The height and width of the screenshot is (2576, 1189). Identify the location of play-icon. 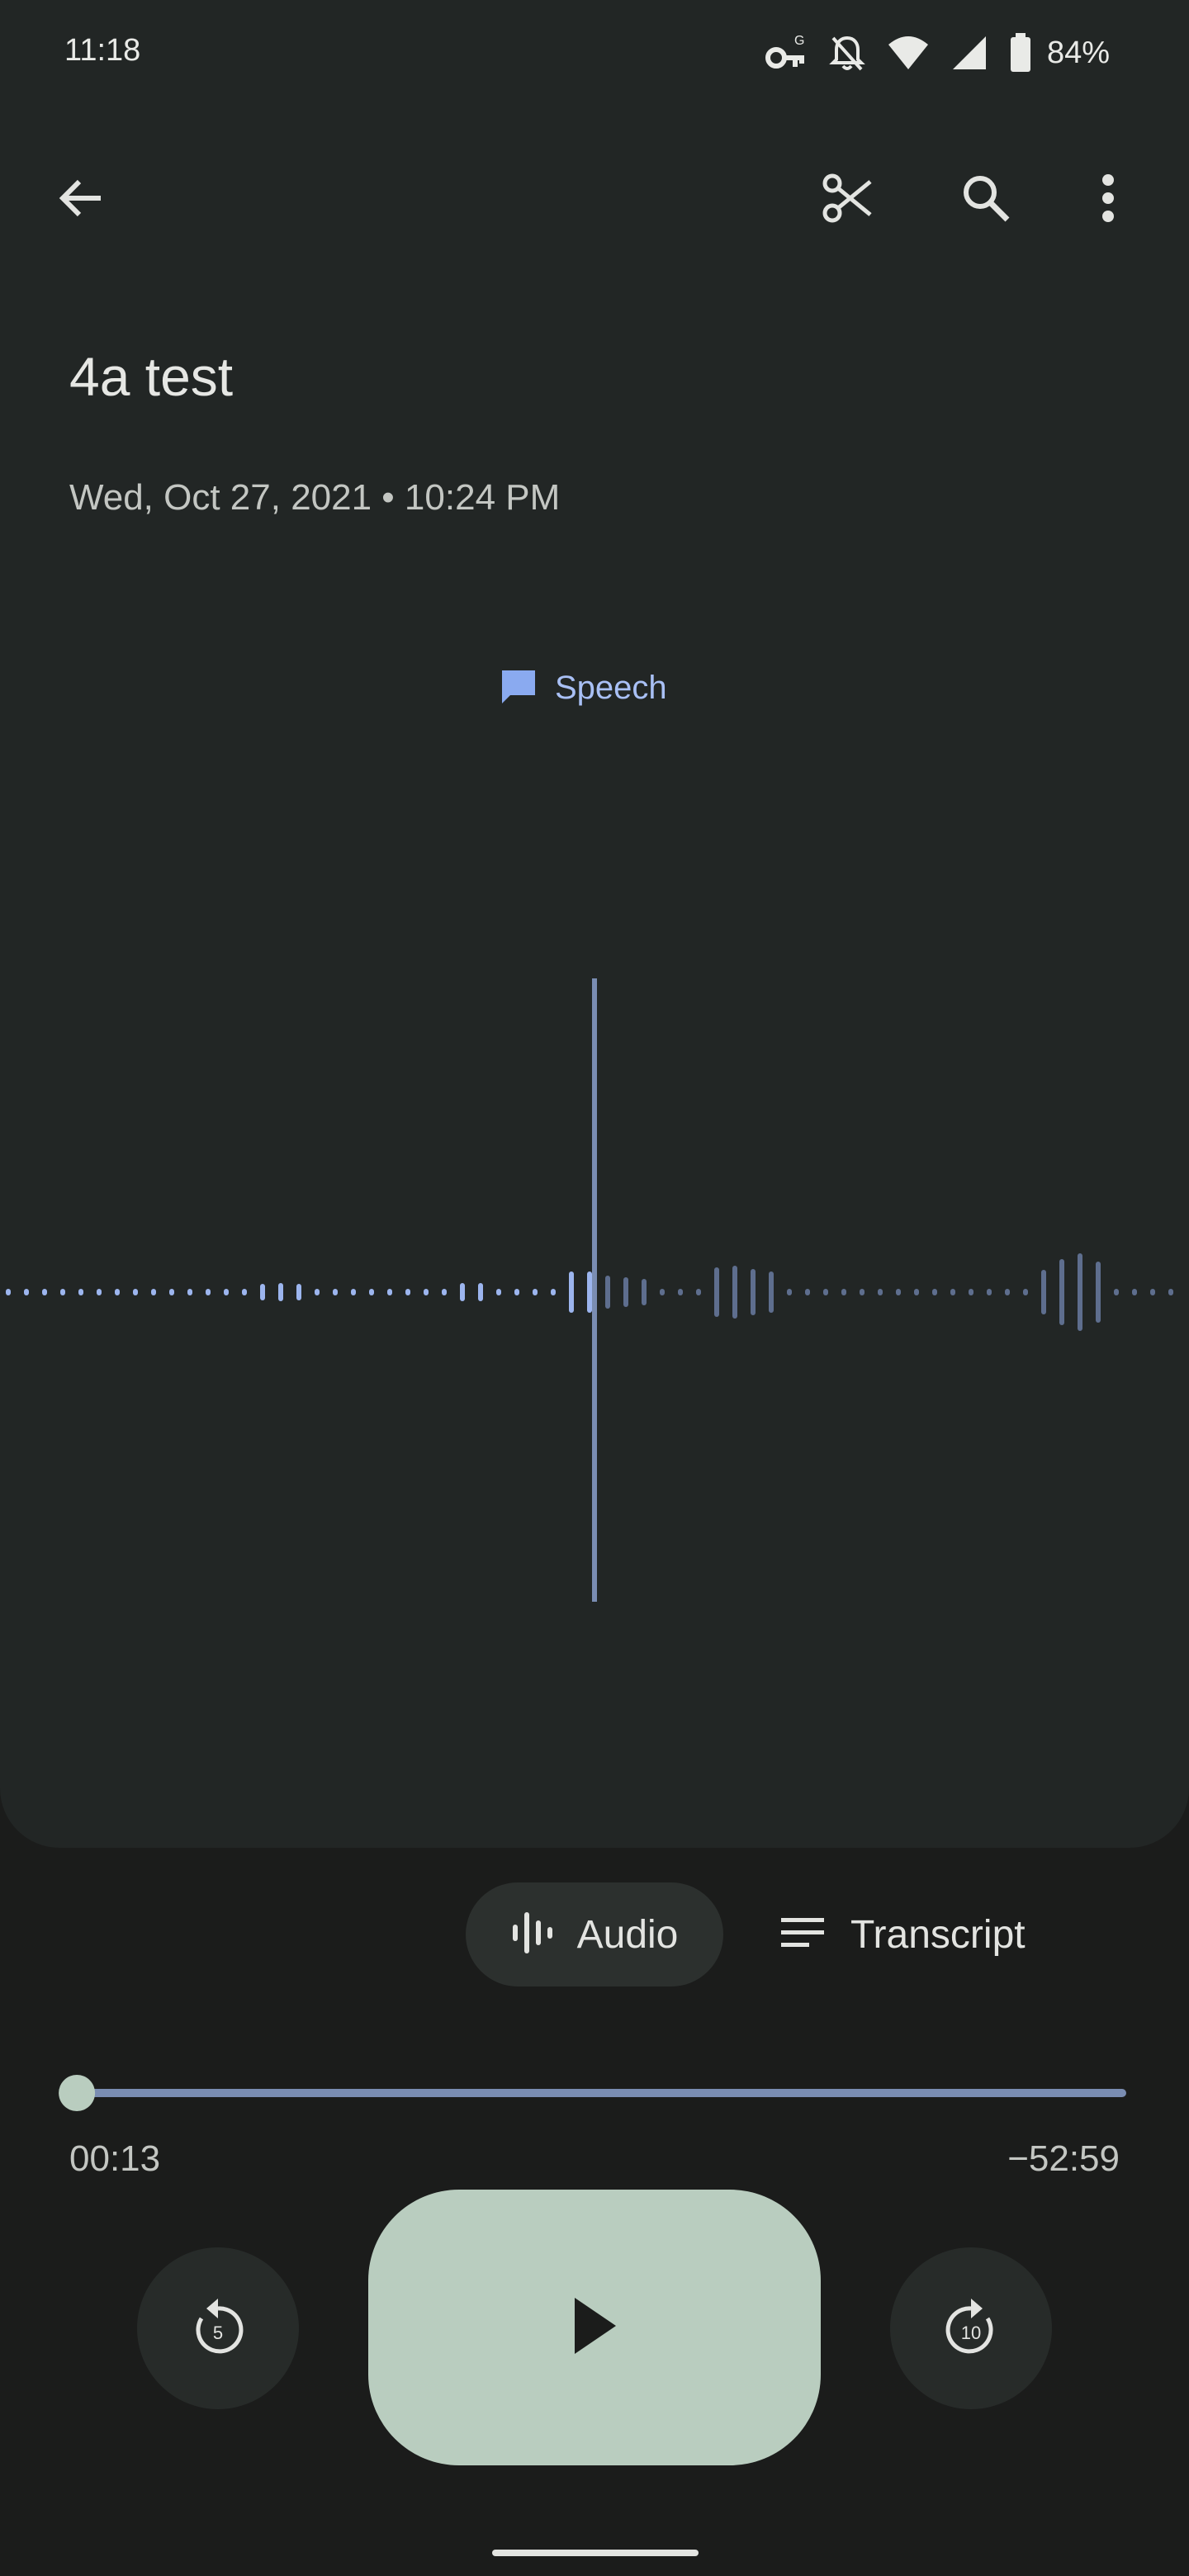
(594, 2328).